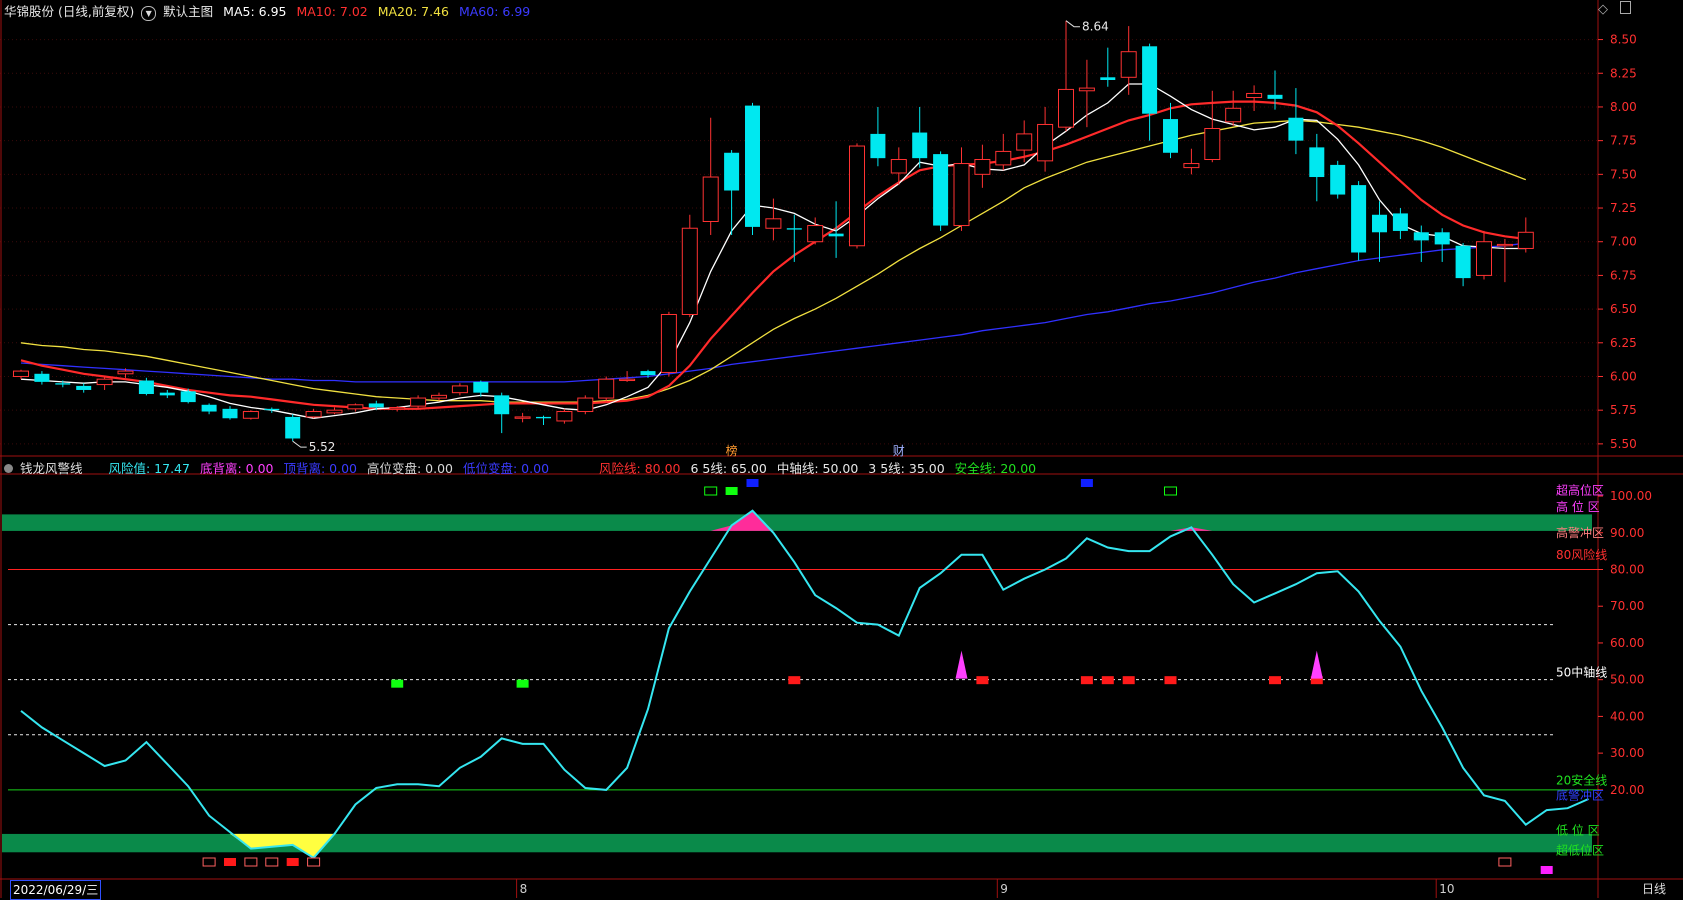 Image resolution: width=1683 pixels, height=900 pixels. What do you see at coordinates (731, 491) in the screenshot?
I see `top-green-square` at bounding box center [731, 491].